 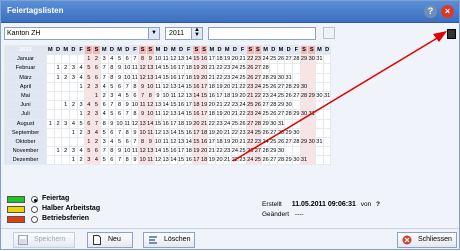 I want to click on day-cell: 22, so click(x=219, y=151).